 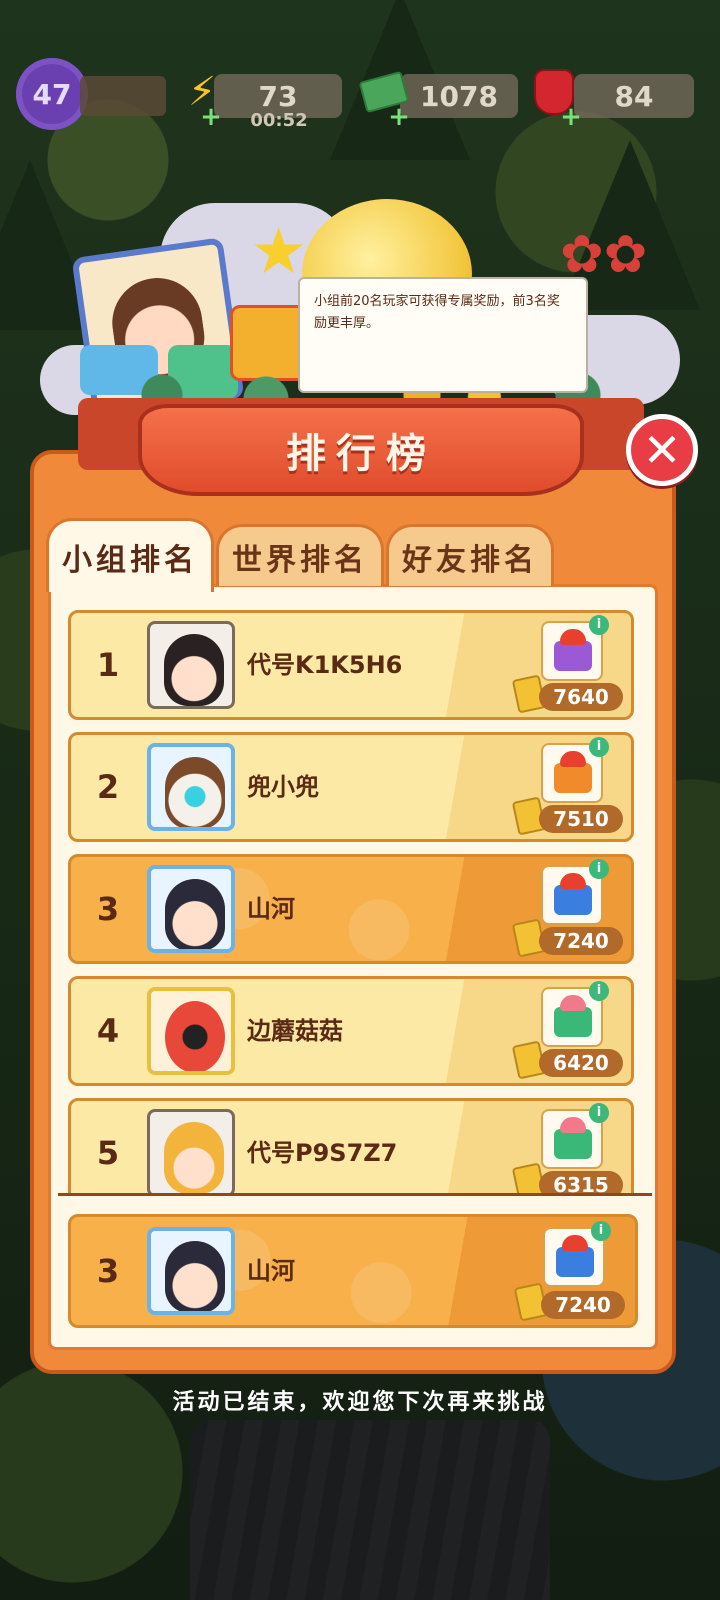 I want to click on tab-label: 好友排名, so click(x=470, y=560).